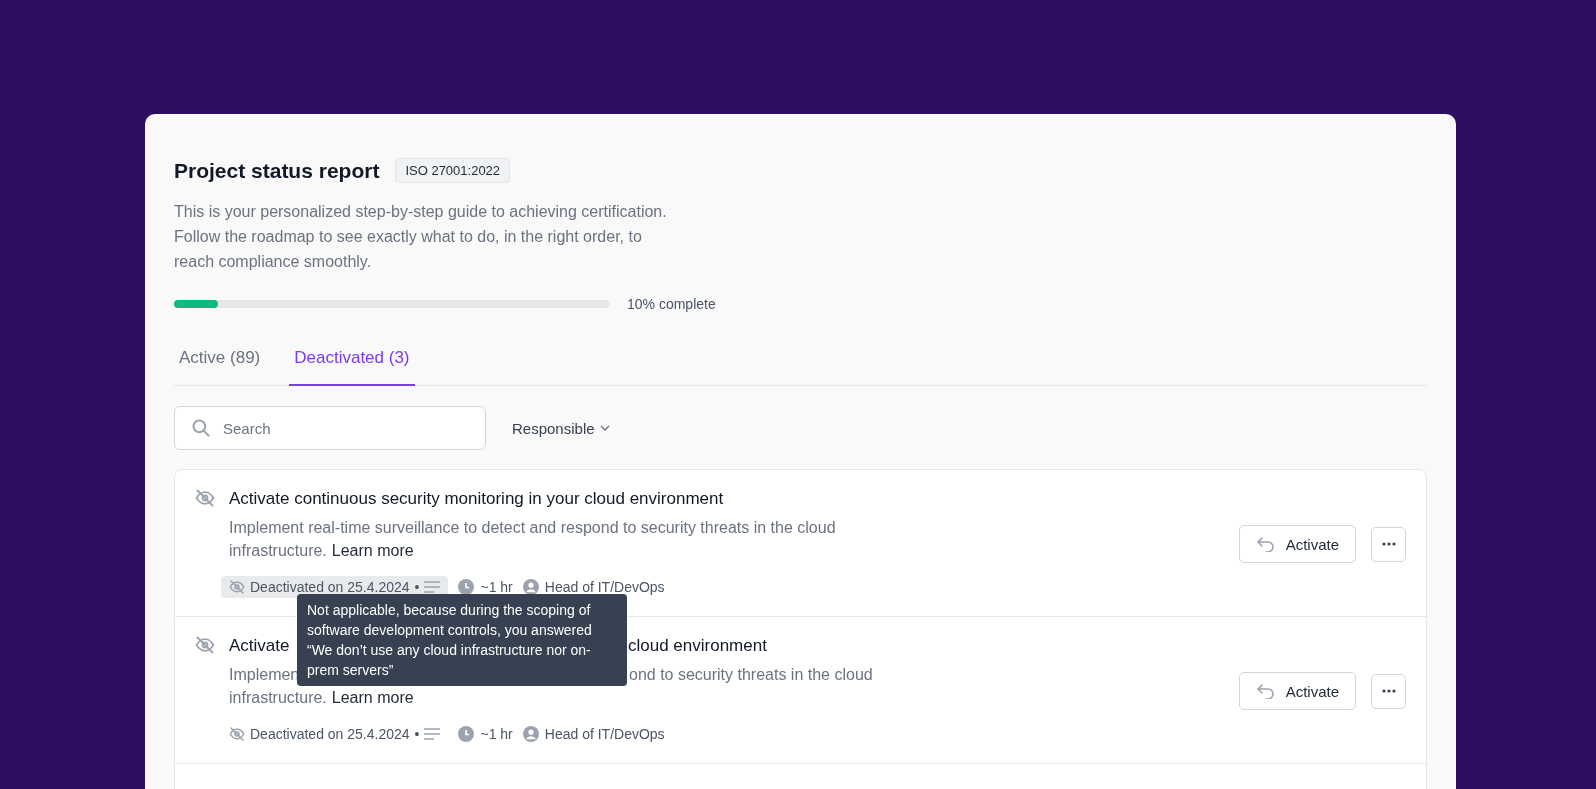 This screenshot has height=789, width=1596. I want to click on task-description: ond to security threats in the cloud, so click(751, 674).